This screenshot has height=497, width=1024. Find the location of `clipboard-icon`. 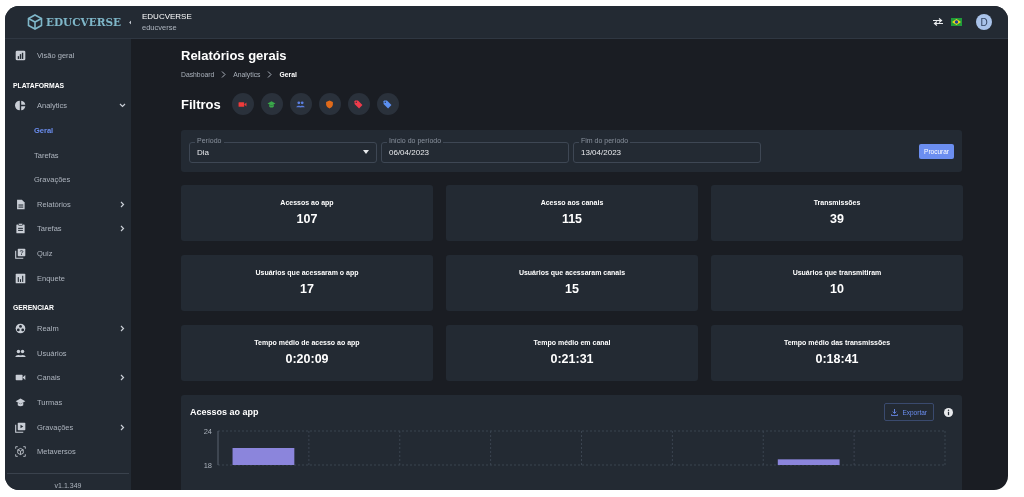

clipboard-icon is located at coordinates (20, 229).